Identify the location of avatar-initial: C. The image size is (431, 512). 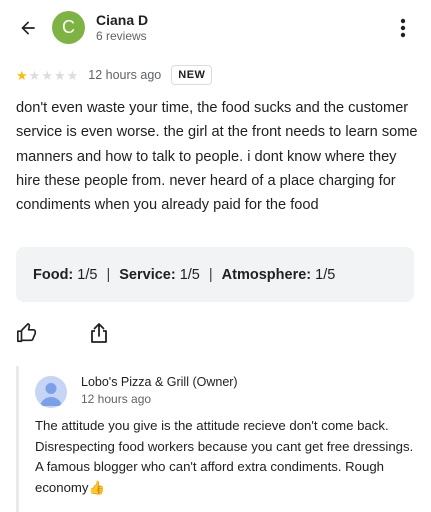
(68, 27).